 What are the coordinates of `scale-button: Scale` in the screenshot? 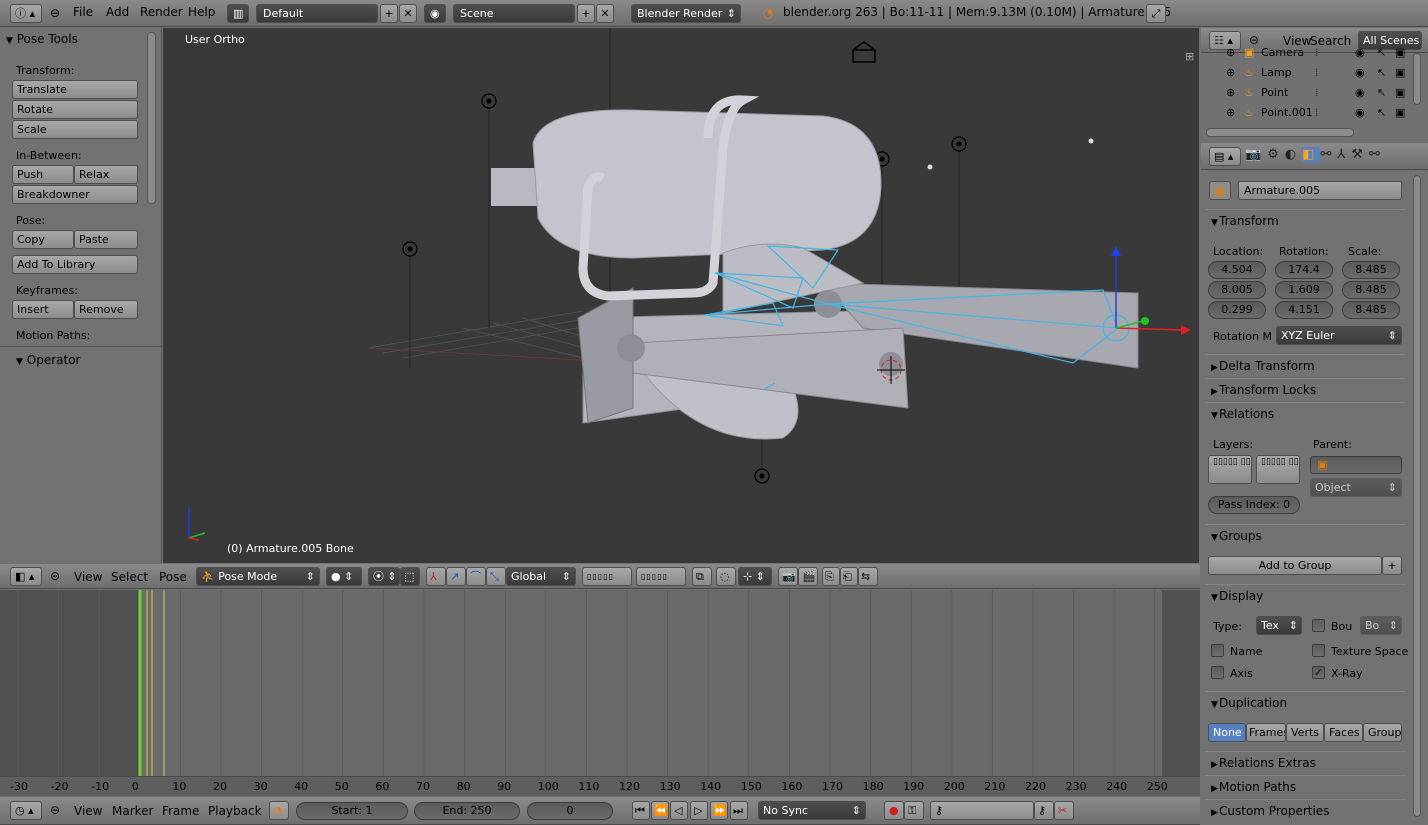 It's located at (75, 129).